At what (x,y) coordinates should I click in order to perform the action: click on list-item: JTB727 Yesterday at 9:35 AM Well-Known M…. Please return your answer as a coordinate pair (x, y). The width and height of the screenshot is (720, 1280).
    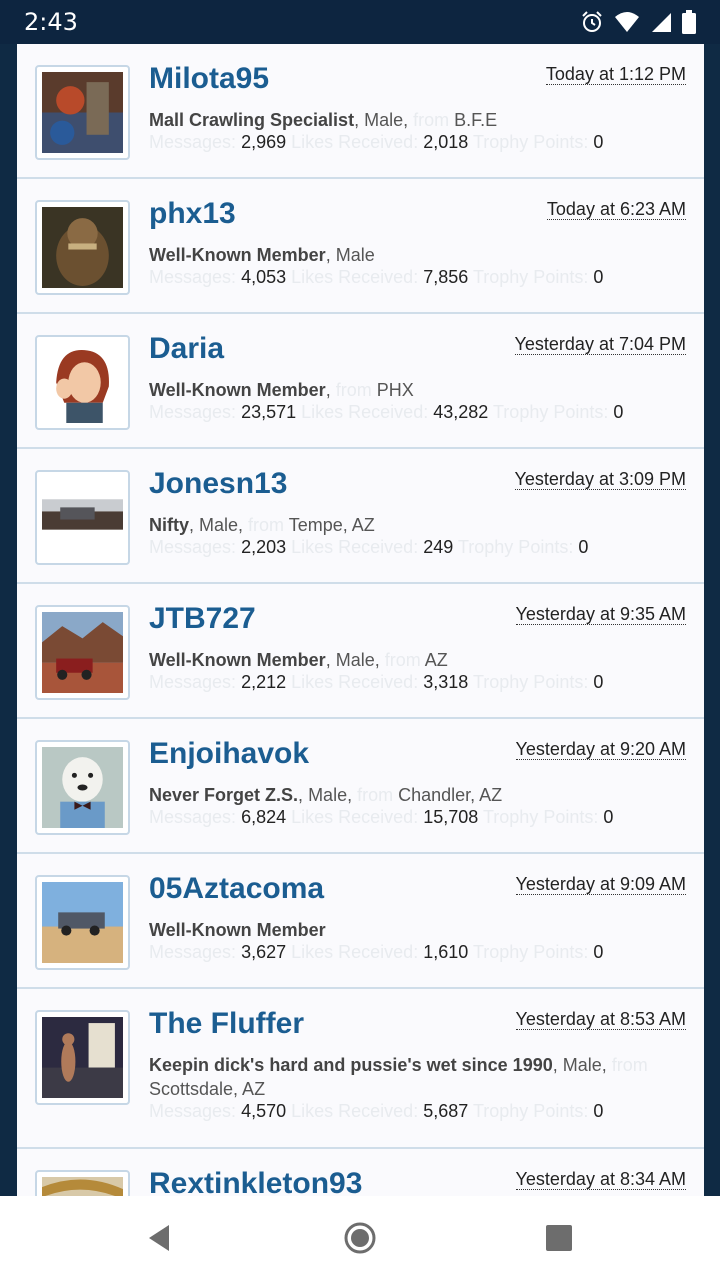
    Looking at the image, I should click on (360, 651).